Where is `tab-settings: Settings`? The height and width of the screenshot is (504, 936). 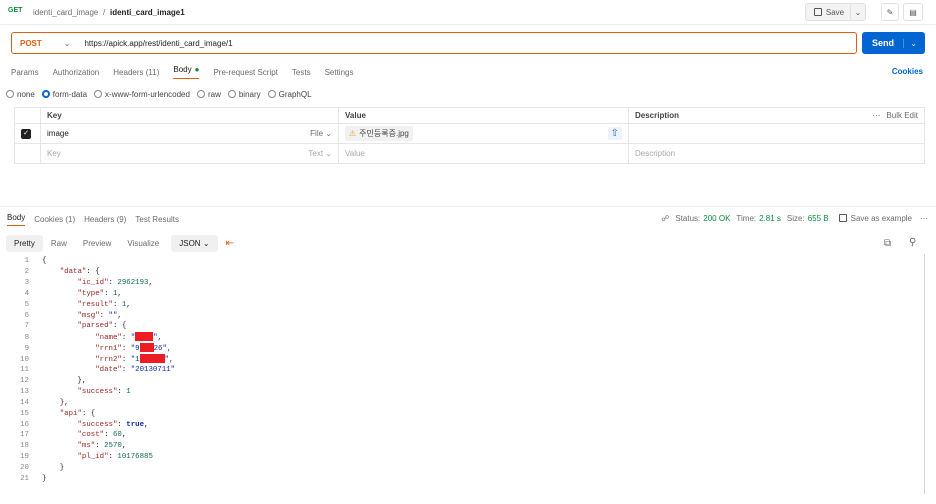 tab-settings: Settings is located at coordinates (339, 72).